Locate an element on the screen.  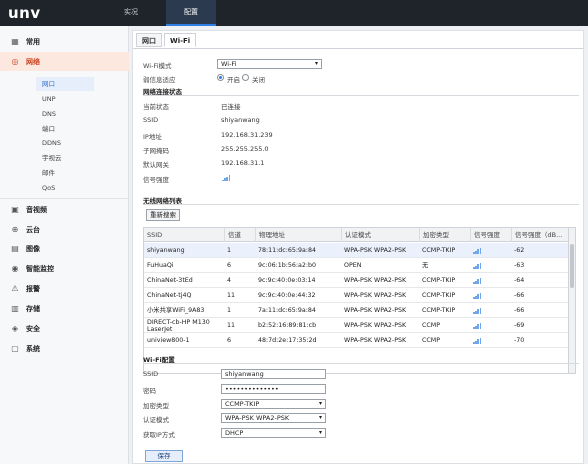
wifi-mode-label: Wi-Fi模式 is located at coordinates (157, 66).